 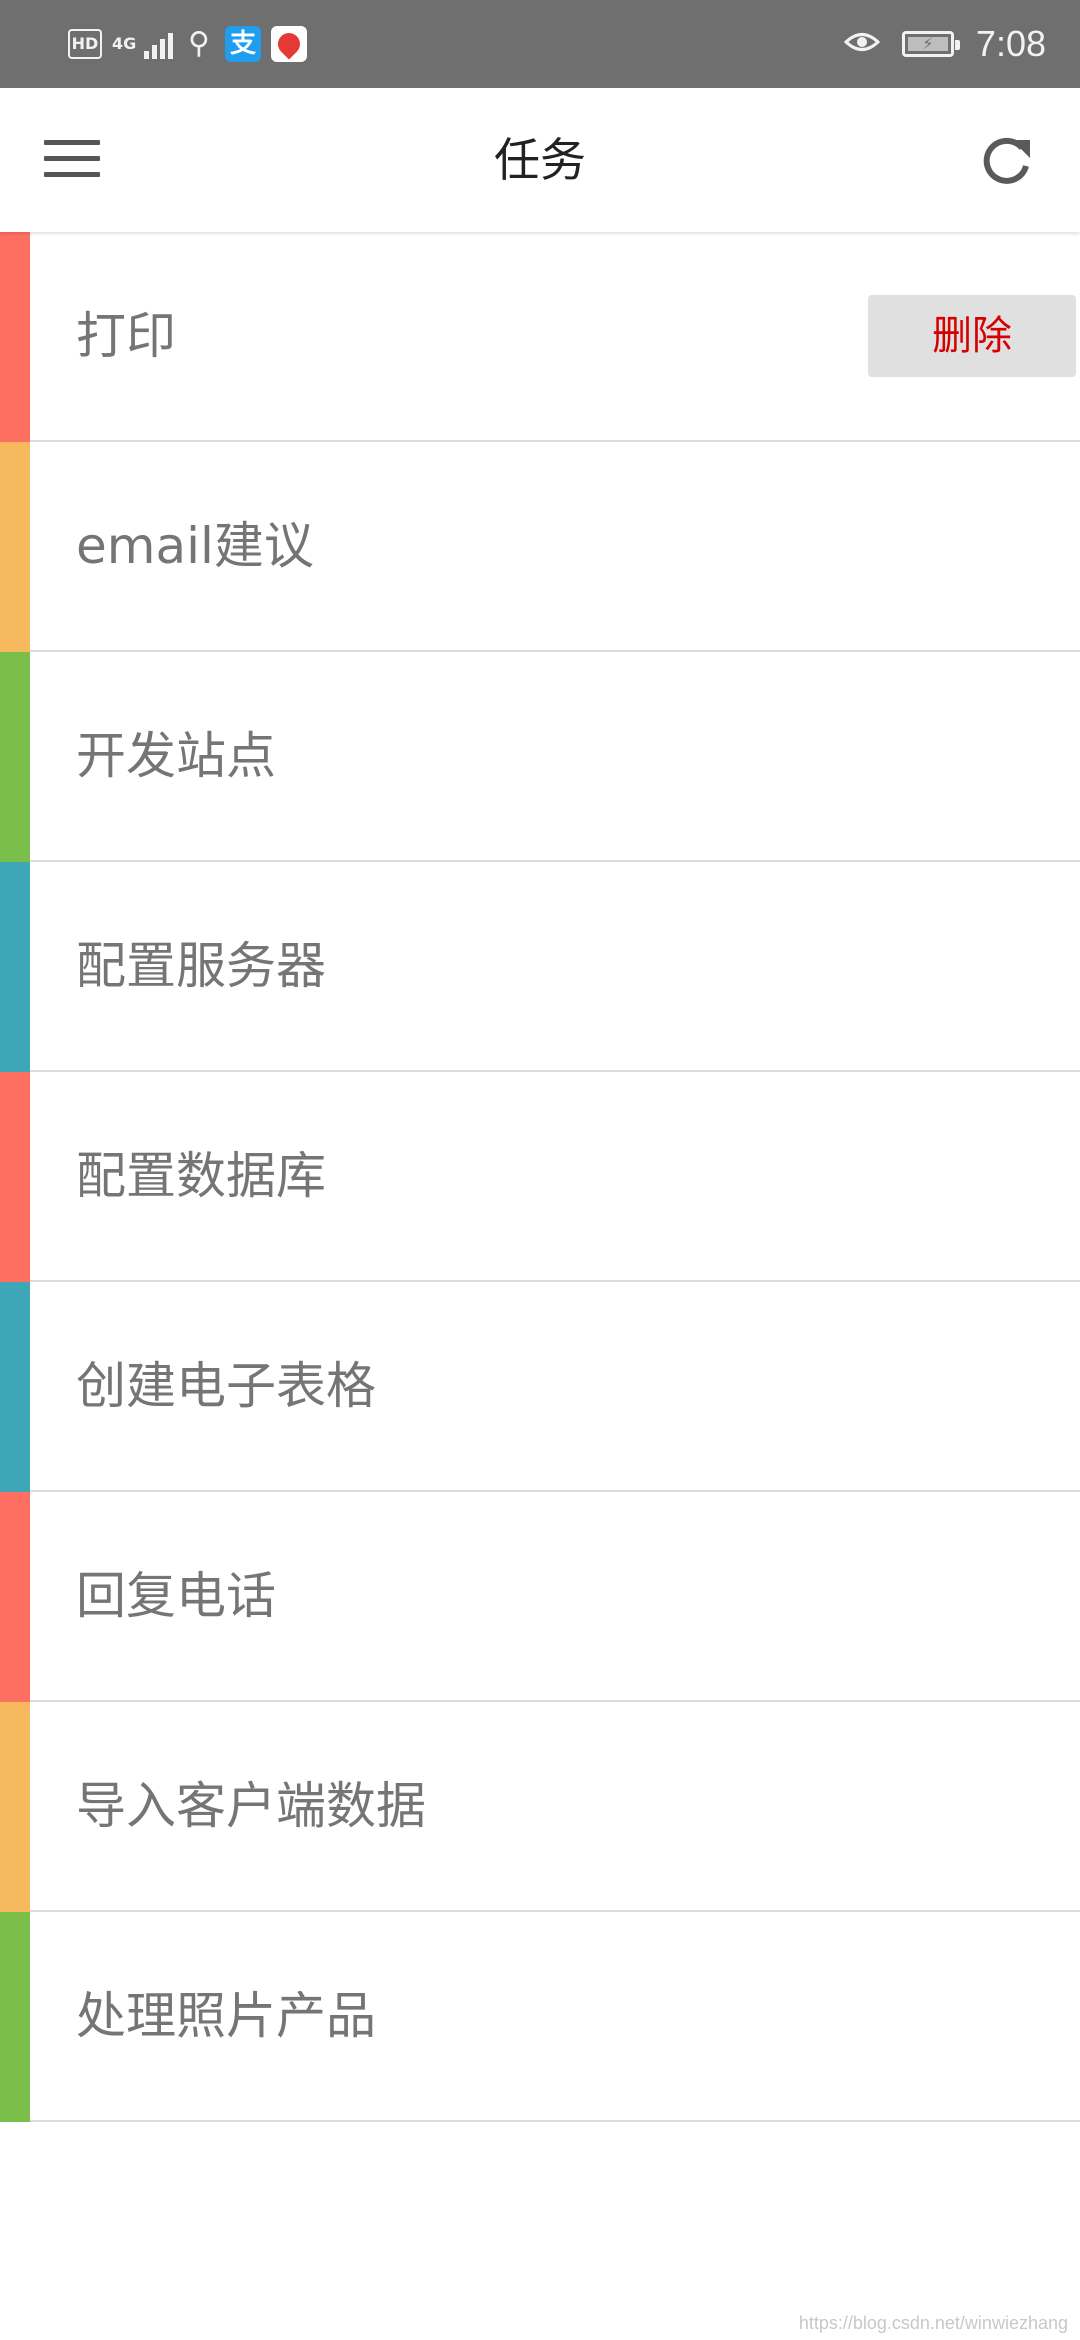 What do you see at coordinates (862, 44) in the screenshot?
I see `eye-comfort-icon` at bounding box center [862, 44].